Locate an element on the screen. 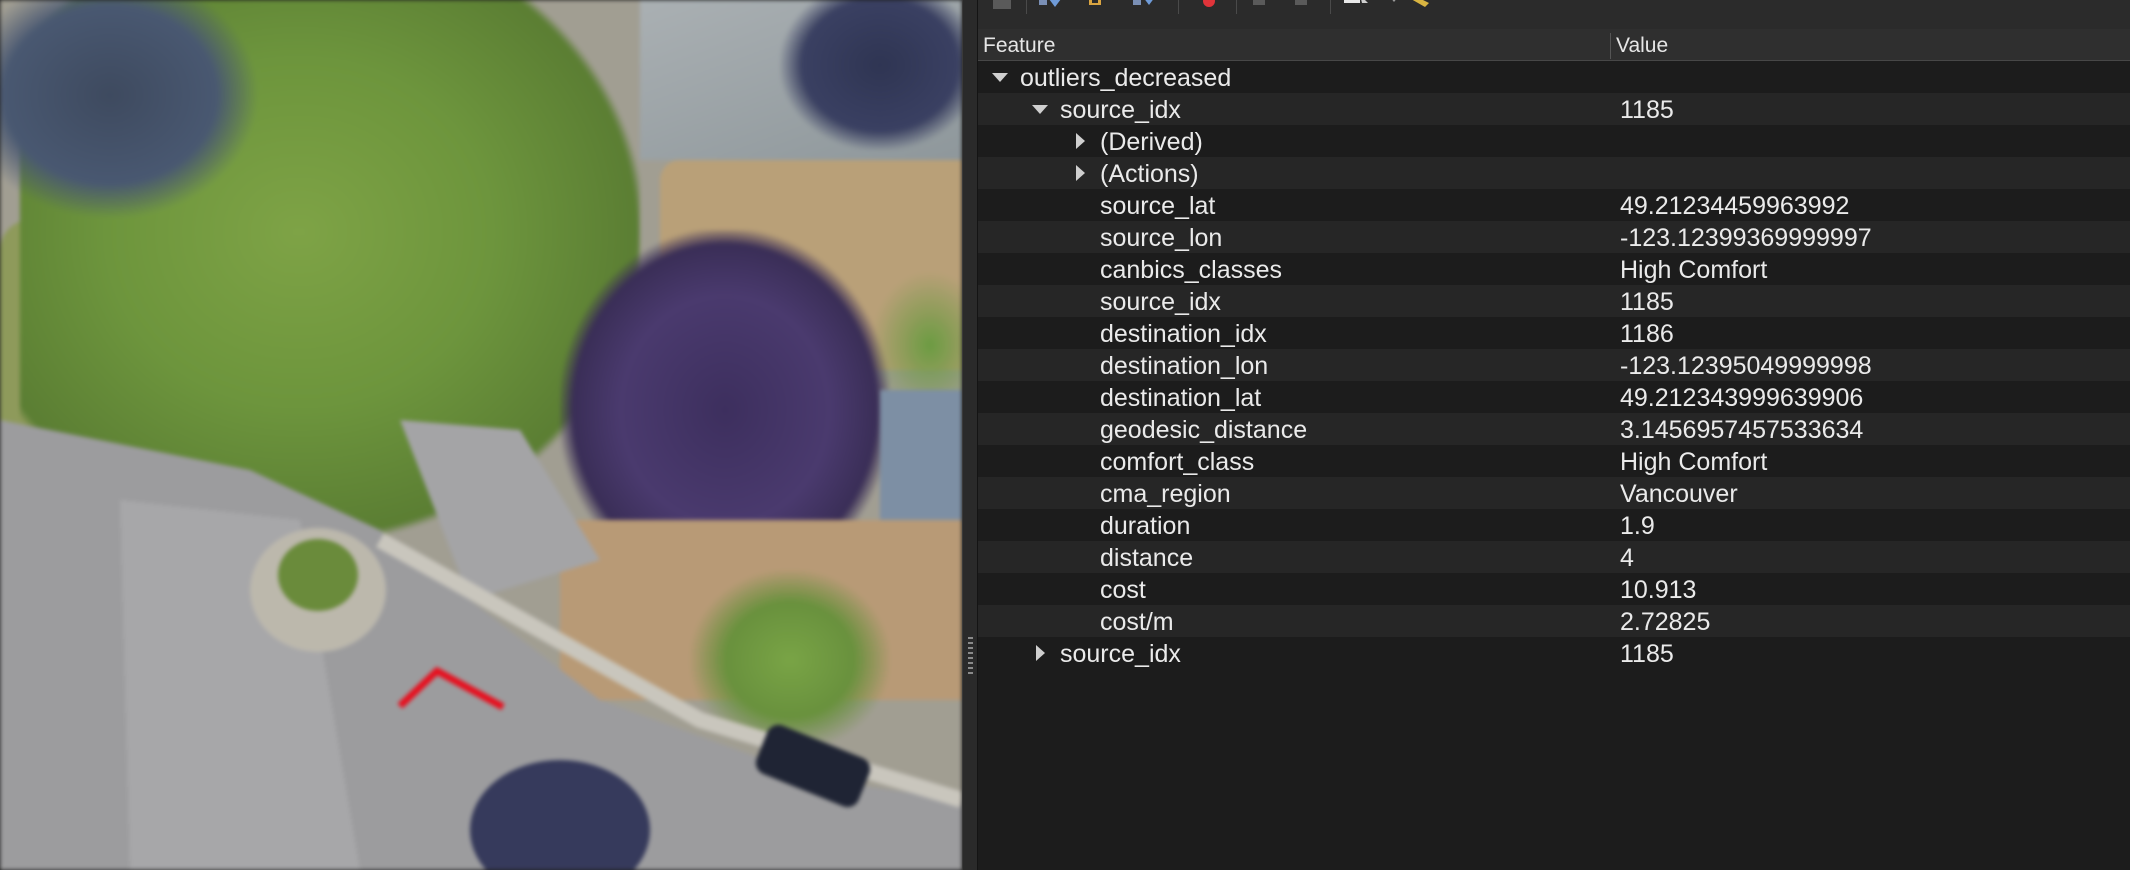 The image size is (2130, 870). copy-button is located at coordinates (1260, 6).